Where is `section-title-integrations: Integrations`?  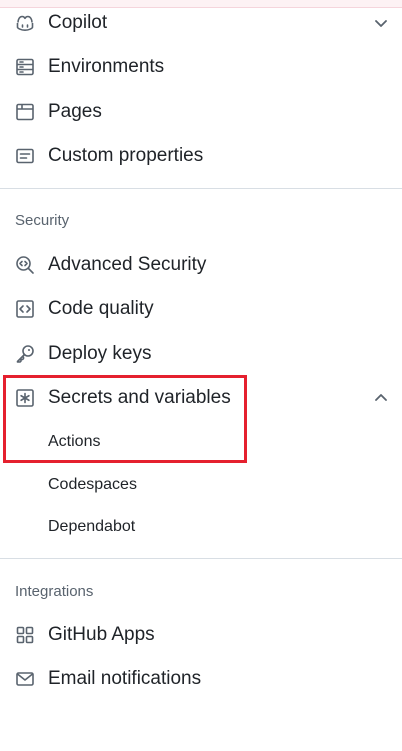
section-title-integrations: Integrations is located at coordinates (54, 591).